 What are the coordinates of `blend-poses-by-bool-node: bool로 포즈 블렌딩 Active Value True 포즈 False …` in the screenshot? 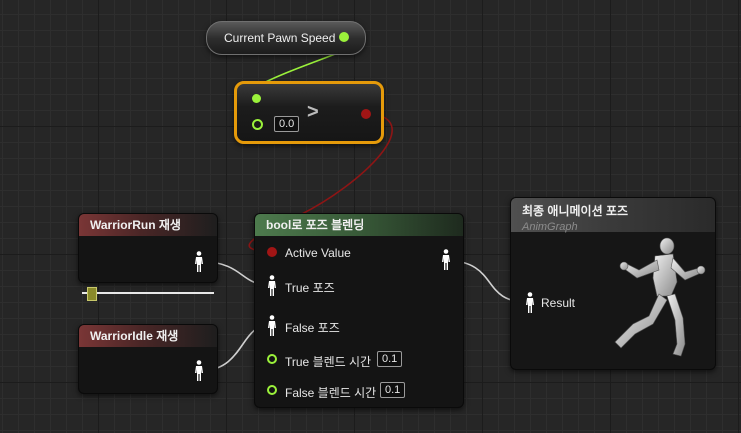 It's located at (359, 310).